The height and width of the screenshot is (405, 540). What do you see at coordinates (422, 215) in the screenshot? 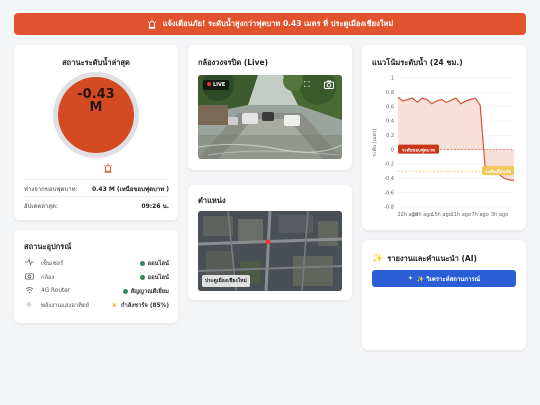
I see `x-tick-label: 19h ago` at bounding box center [422, 215].